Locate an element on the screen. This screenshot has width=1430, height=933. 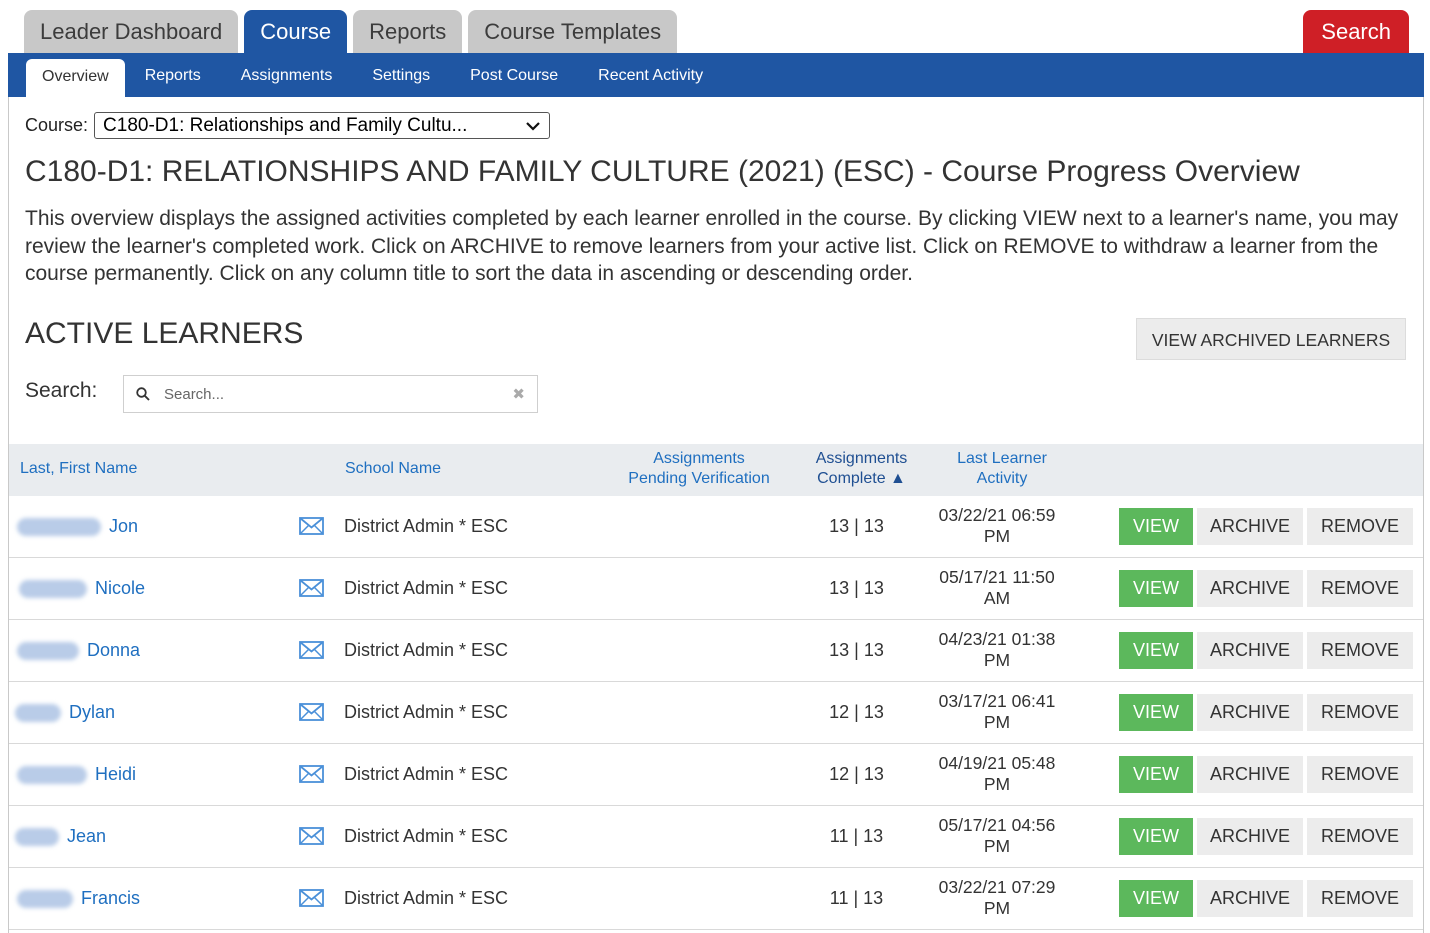
search-input: Search... ✖ is located at coordinates (330, 394).